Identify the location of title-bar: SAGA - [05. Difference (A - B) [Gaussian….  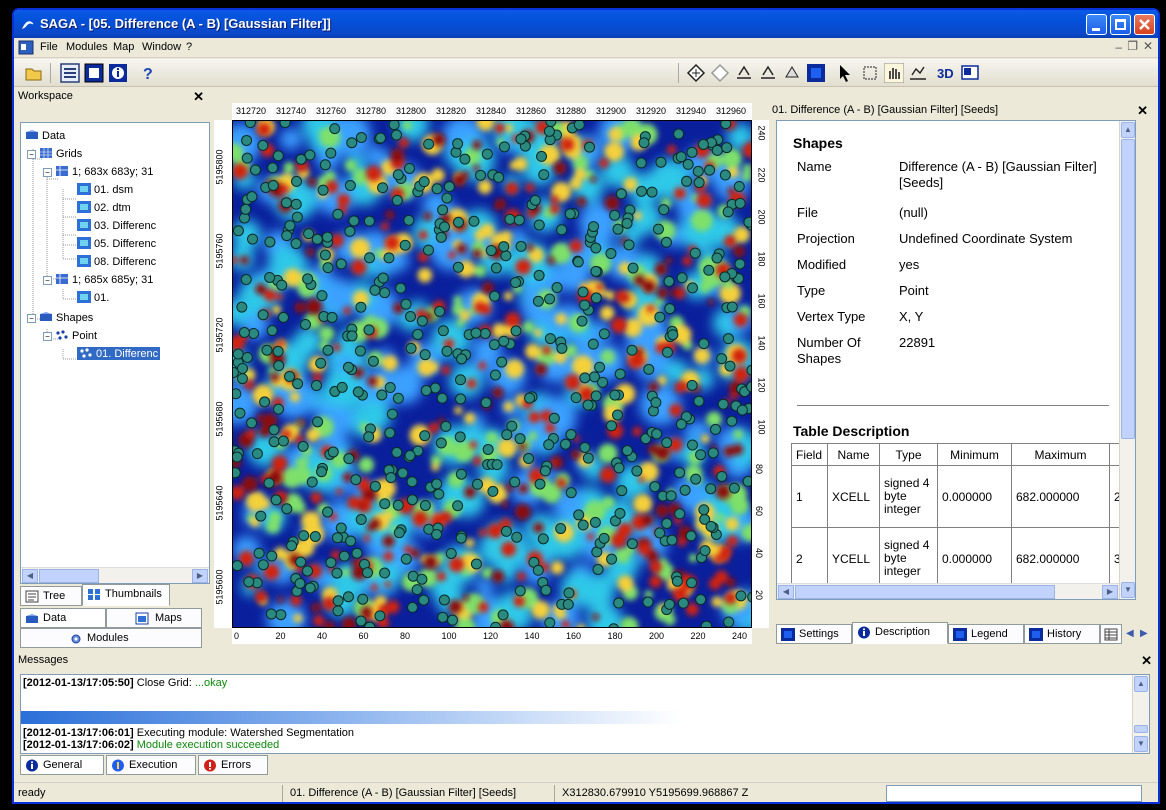
(586, 24).